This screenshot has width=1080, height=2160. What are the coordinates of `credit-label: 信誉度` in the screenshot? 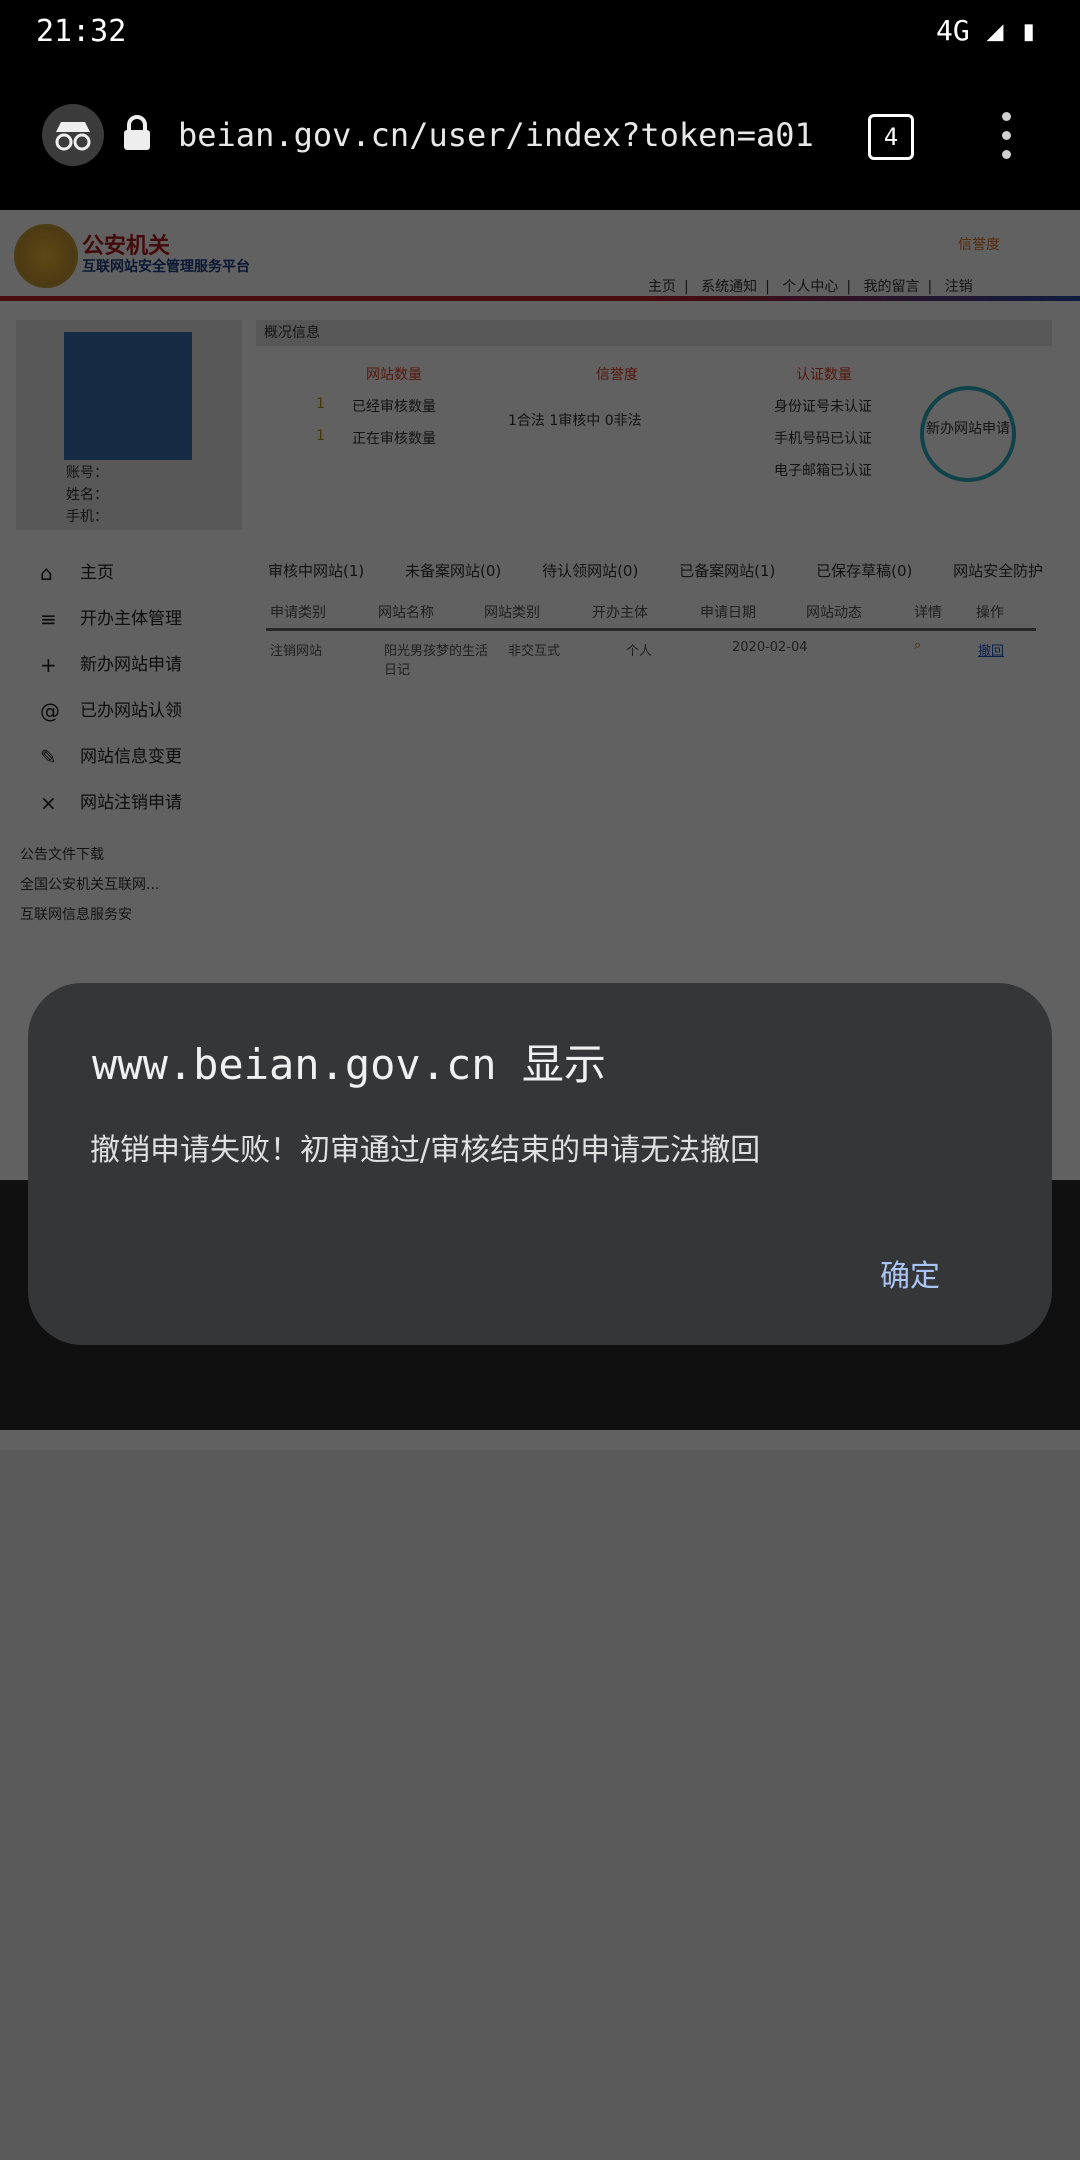 It's located at (617, 375).